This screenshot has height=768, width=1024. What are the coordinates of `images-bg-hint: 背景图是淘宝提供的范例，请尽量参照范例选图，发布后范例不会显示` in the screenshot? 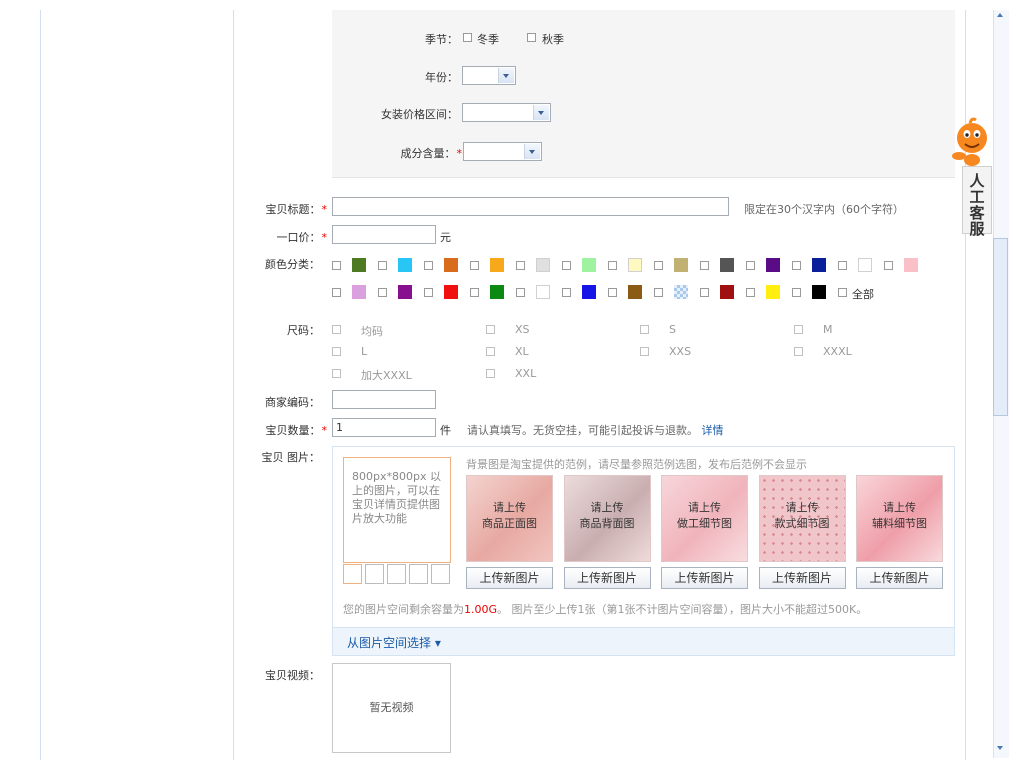 It's located at (636, 464).